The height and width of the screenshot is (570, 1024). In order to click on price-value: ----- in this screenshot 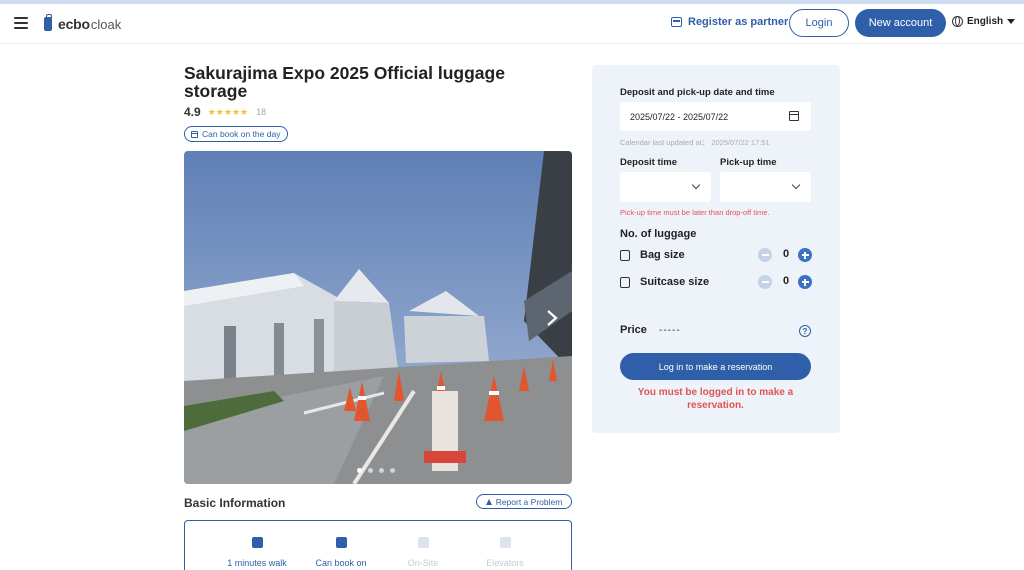, I will do `click(670, 330)`.